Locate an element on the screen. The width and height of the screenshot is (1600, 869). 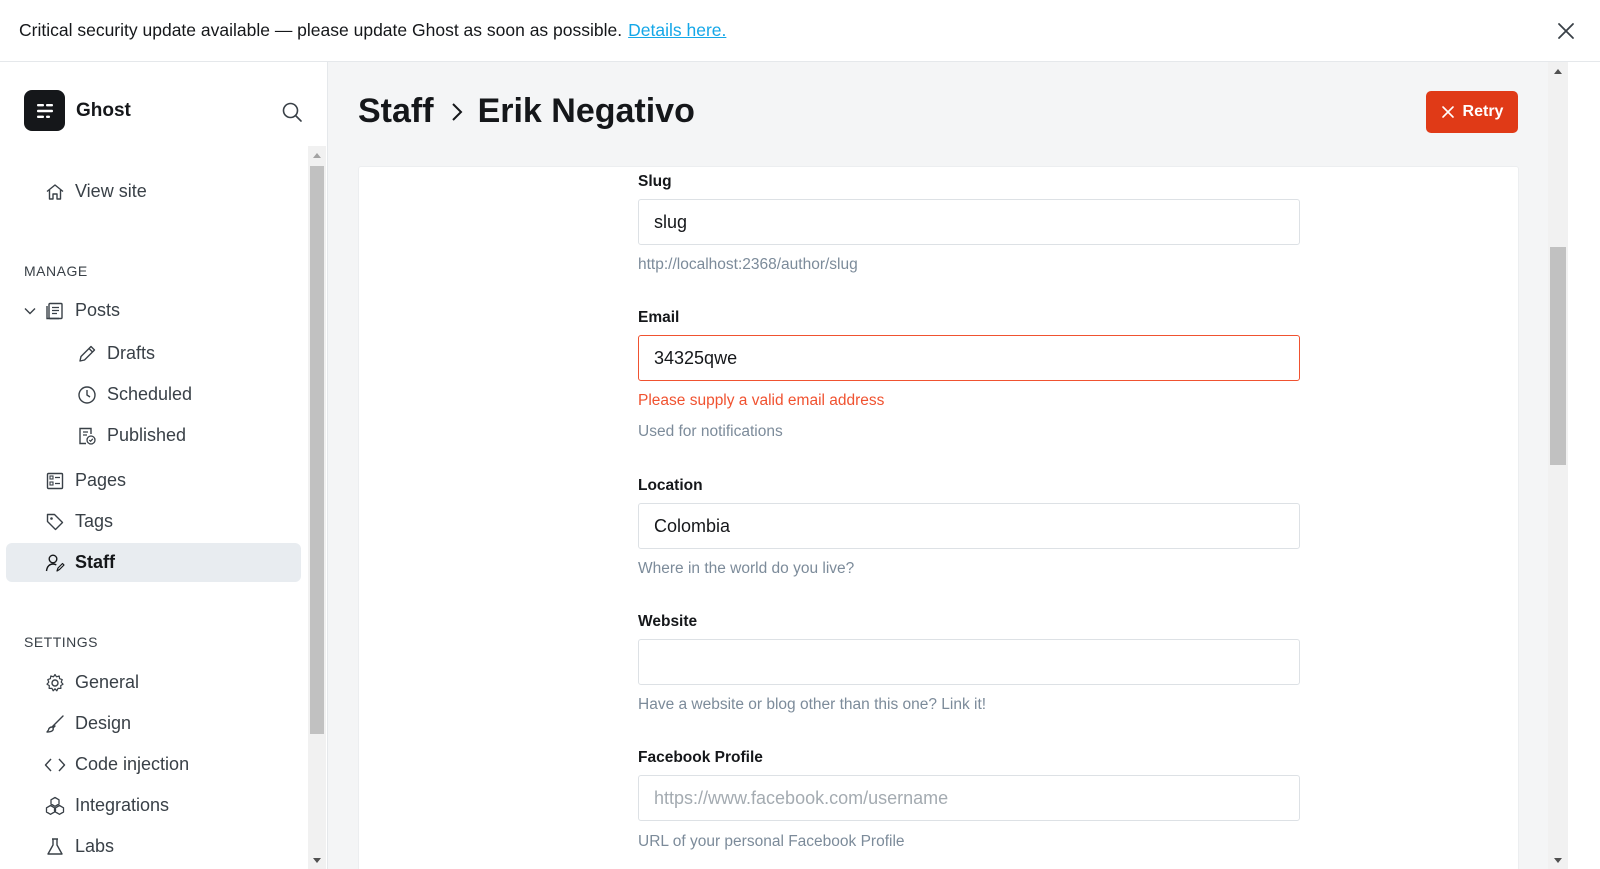
brush-icon is located at coordinates (55, 724).